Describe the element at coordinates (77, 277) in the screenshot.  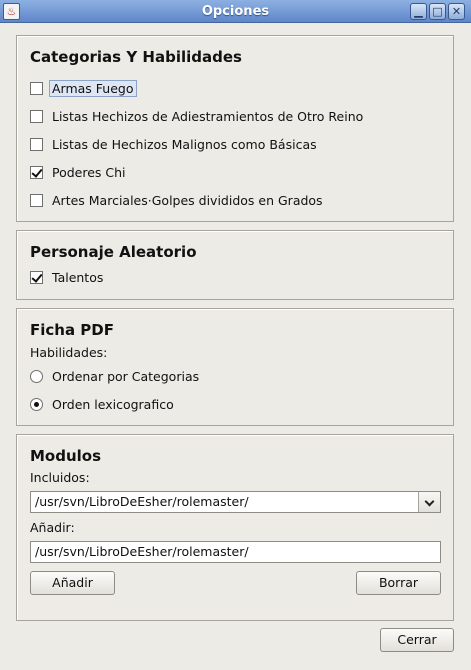
I see `checkbox-label: Talentos` at that location.